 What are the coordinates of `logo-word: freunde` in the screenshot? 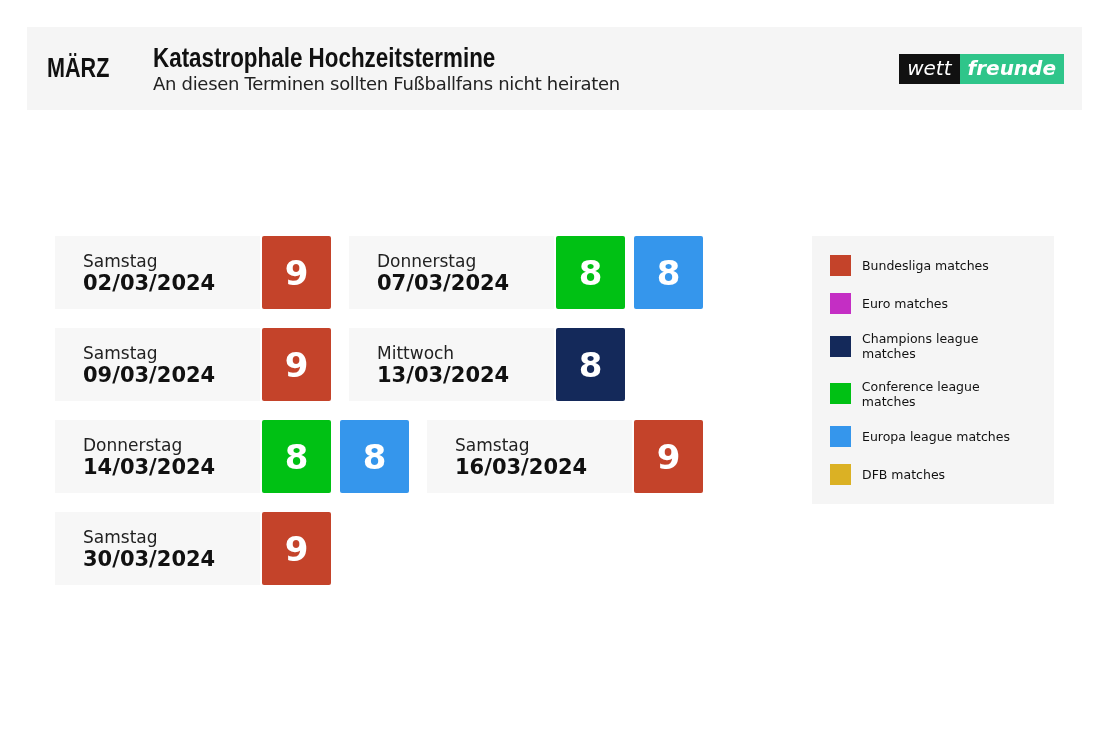 It's located at (1011, 68).